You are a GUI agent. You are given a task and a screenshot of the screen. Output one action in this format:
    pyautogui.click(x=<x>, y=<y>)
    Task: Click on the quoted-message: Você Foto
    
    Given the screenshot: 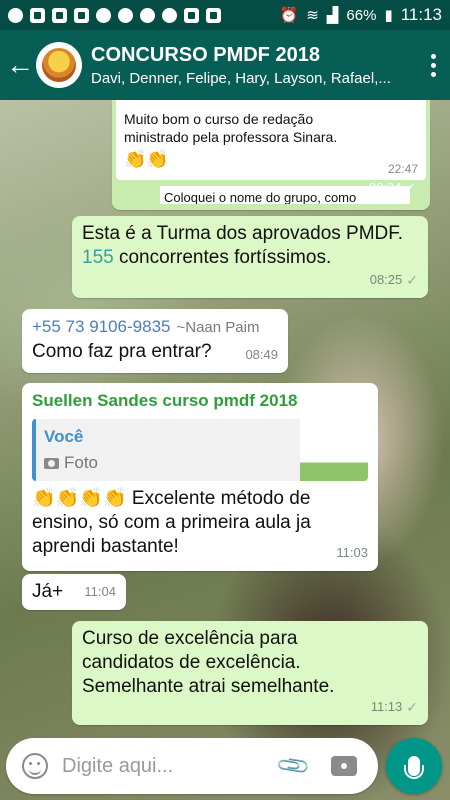 What is the action you would take?
    pyautogui.click(x=200, y=450)
    